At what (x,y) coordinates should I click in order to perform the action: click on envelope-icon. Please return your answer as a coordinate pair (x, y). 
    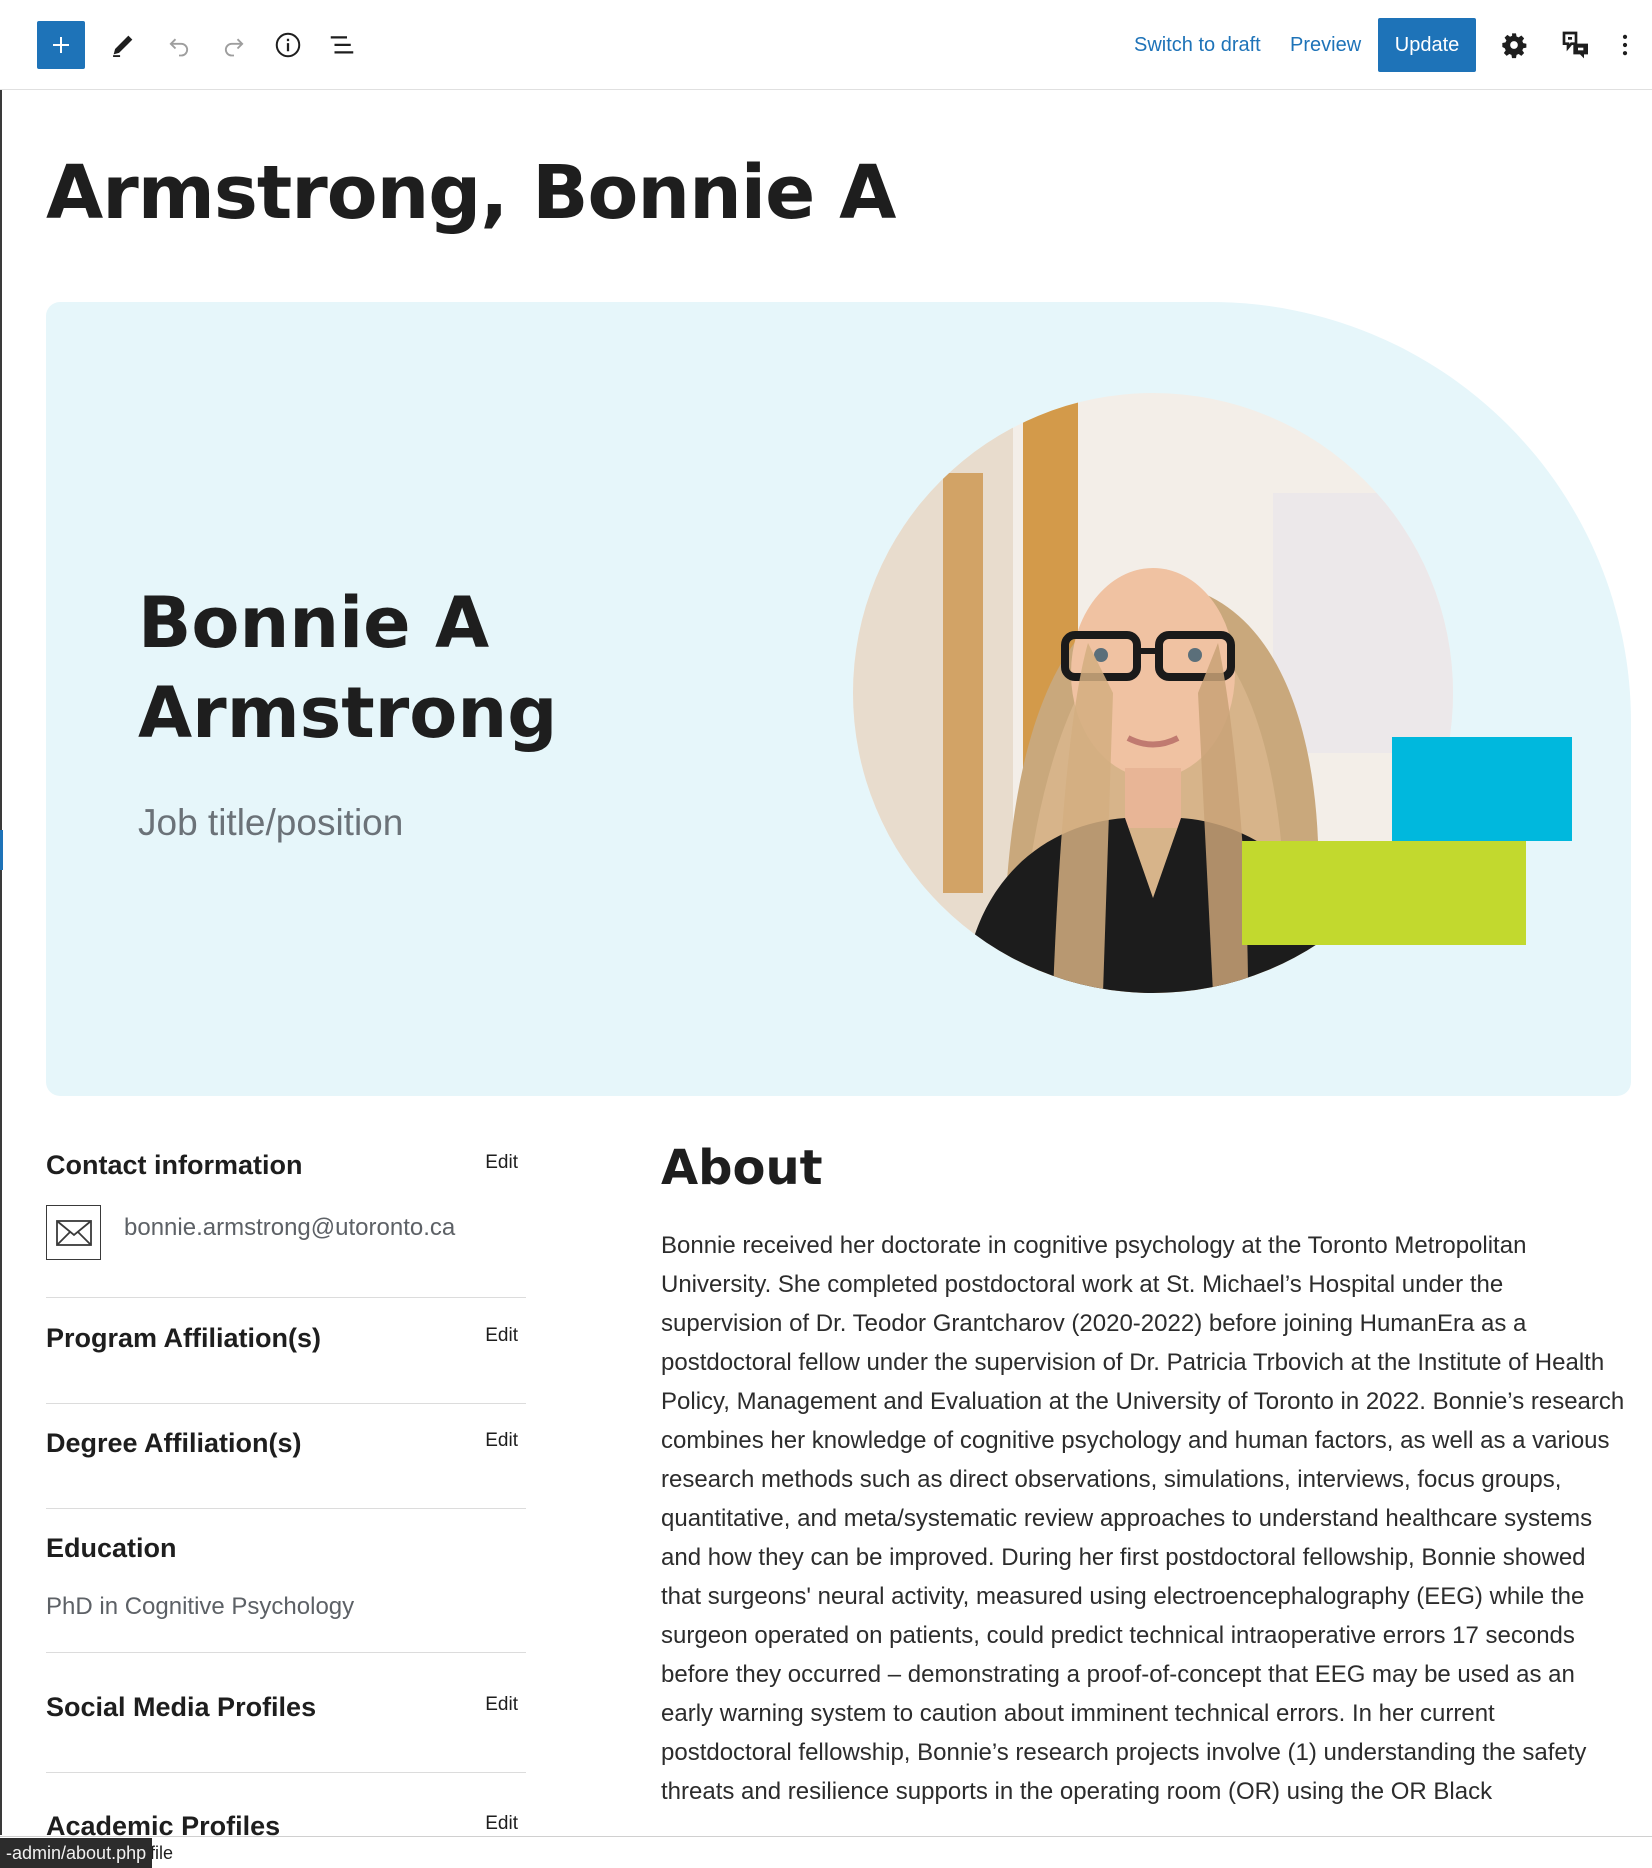
    Looking at the image, I should click on (73, 1232).